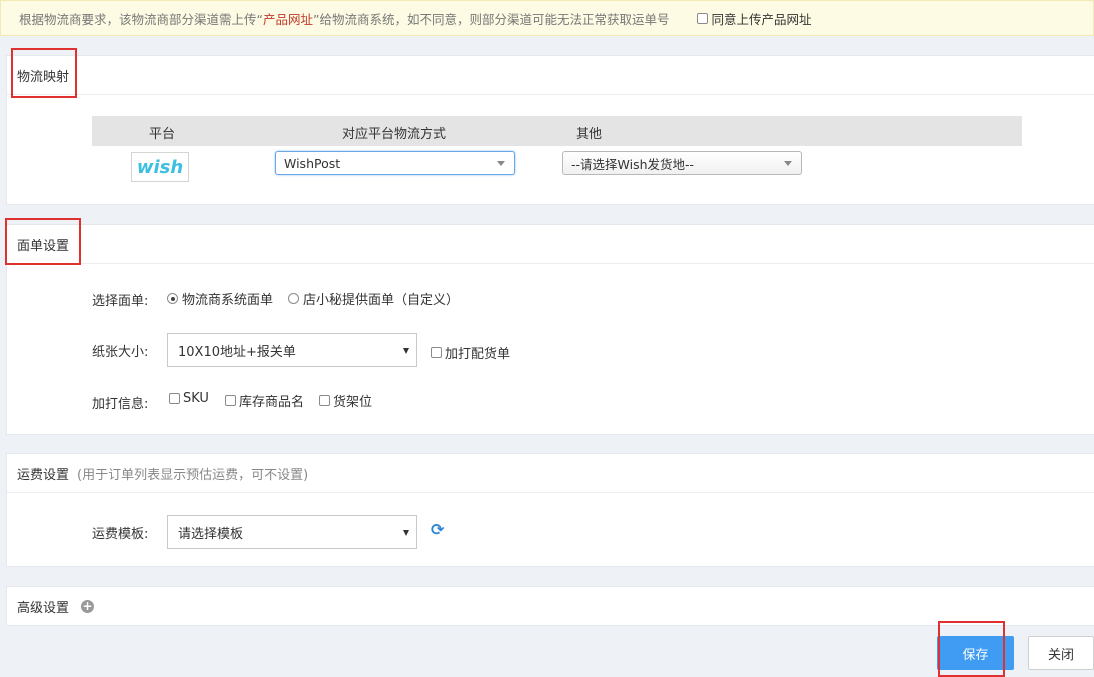  I want to click on print-shelf-checkbox: 货架位, so click(345, 400).